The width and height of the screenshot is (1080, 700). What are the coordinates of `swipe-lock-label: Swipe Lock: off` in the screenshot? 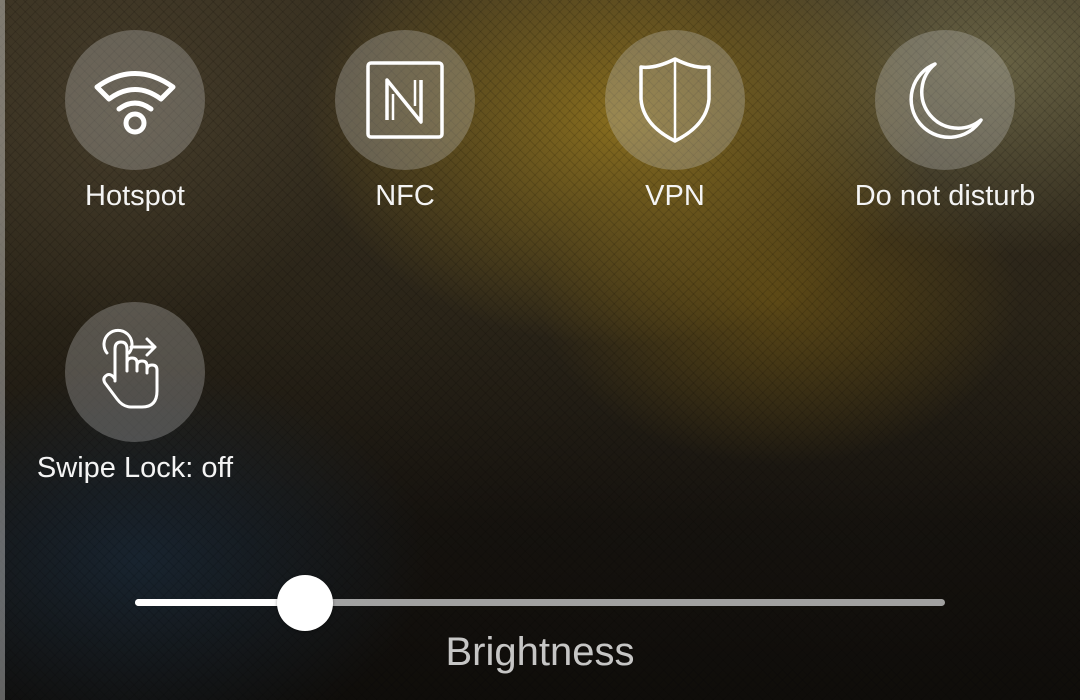 It's located at (135, 468).